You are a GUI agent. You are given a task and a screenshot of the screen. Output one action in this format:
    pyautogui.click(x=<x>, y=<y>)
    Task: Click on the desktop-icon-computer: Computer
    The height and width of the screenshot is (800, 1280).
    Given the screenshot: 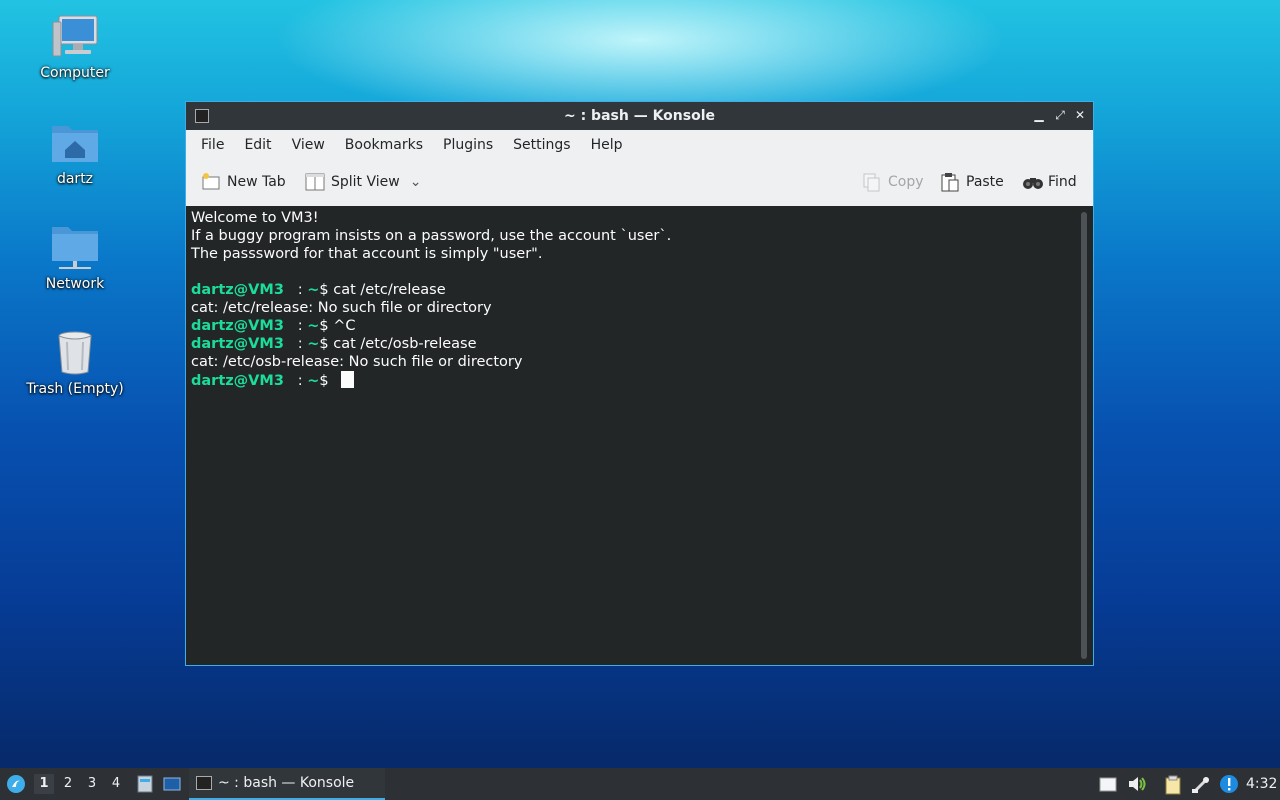 What is the action you would take?
    pyautogui.click(x=75, y=48)
    